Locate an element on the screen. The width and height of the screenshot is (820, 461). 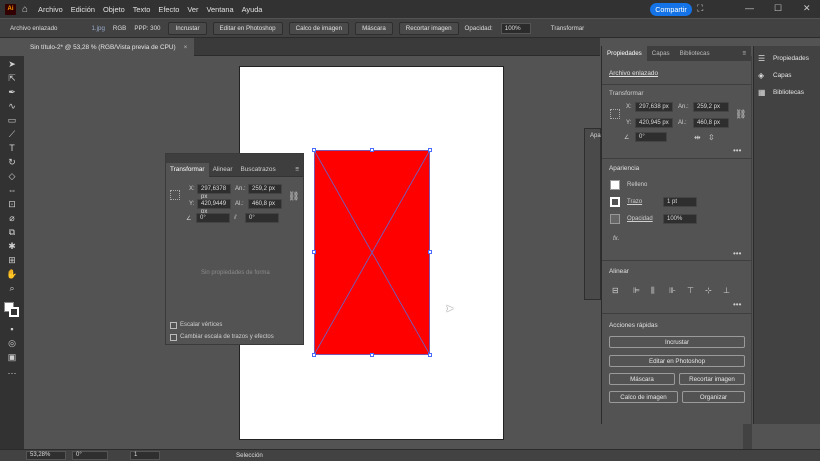
fill-swatch is located at coordinates (615, 185).